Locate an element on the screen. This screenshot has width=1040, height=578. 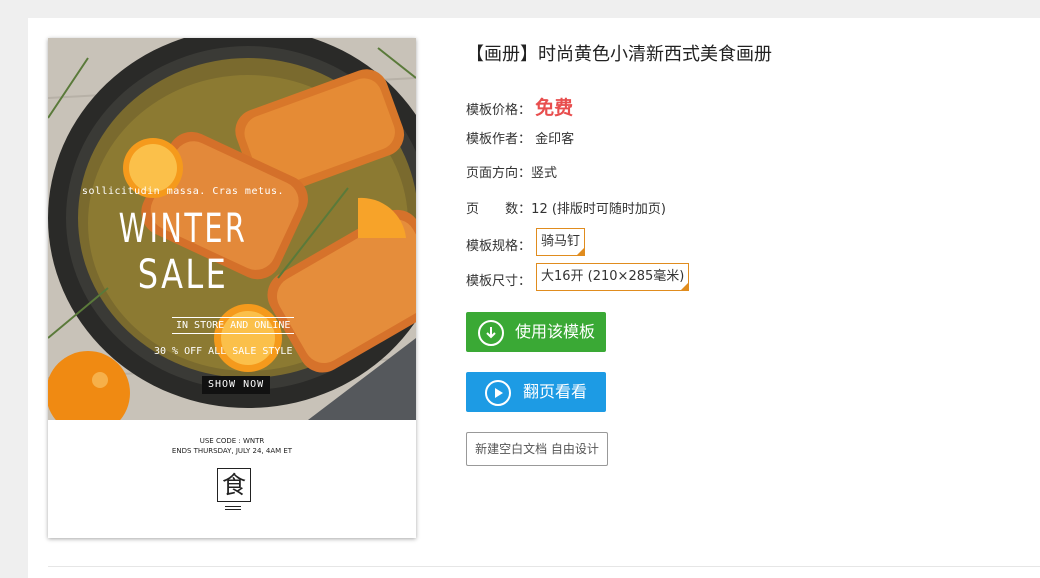
size-value: 大16开 (210×285毫米) is located at coordinates (613, 276).